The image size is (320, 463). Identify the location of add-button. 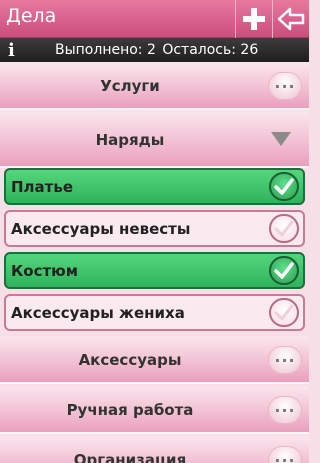
(253, 19).